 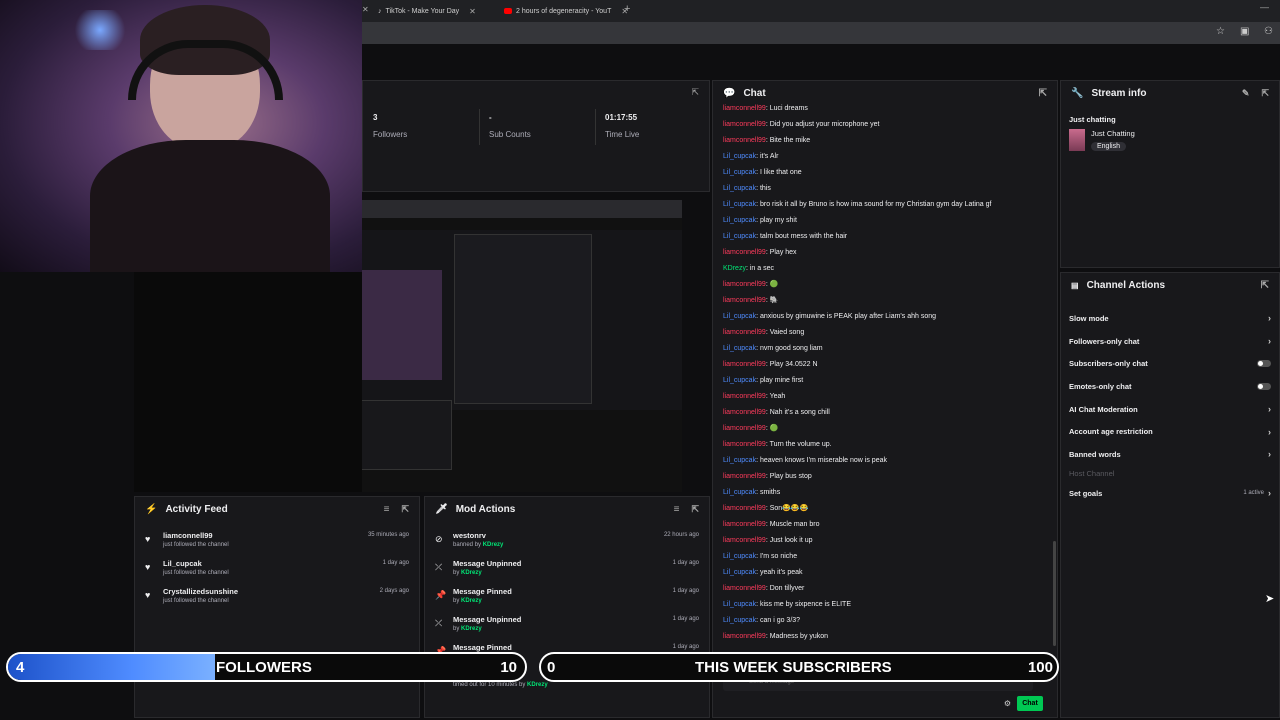 I want to click on extensions-icon: ▣, so click(x=1244, y=31).